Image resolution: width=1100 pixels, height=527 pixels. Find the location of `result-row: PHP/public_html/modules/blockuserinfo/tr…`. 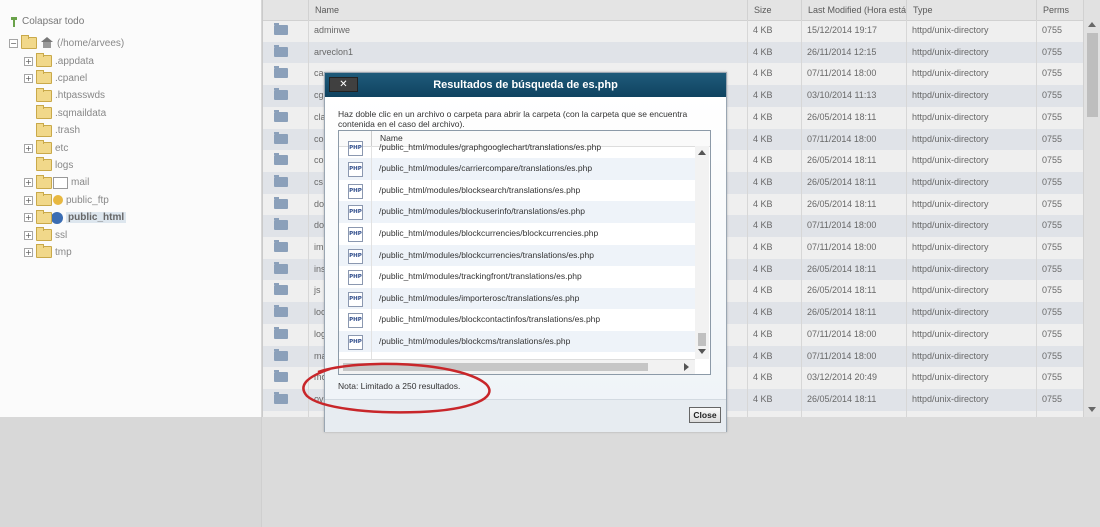

result-row: PHP/public_html/modules/blockuserinfo/tr… is located at coordinates (517, 212).